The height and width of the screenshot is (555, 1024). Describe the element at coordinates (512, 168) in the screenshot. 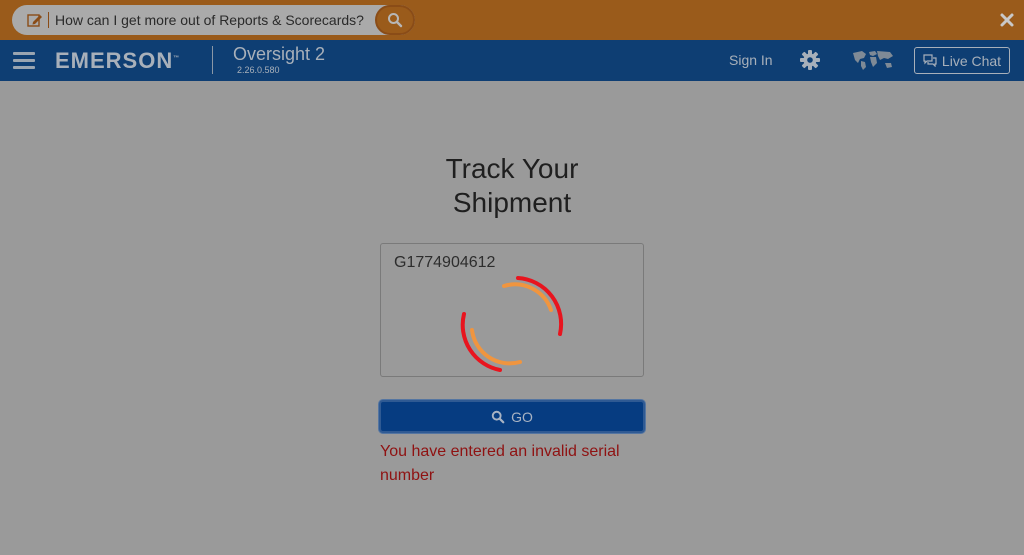

I see `title-line: Track Your` at that location.